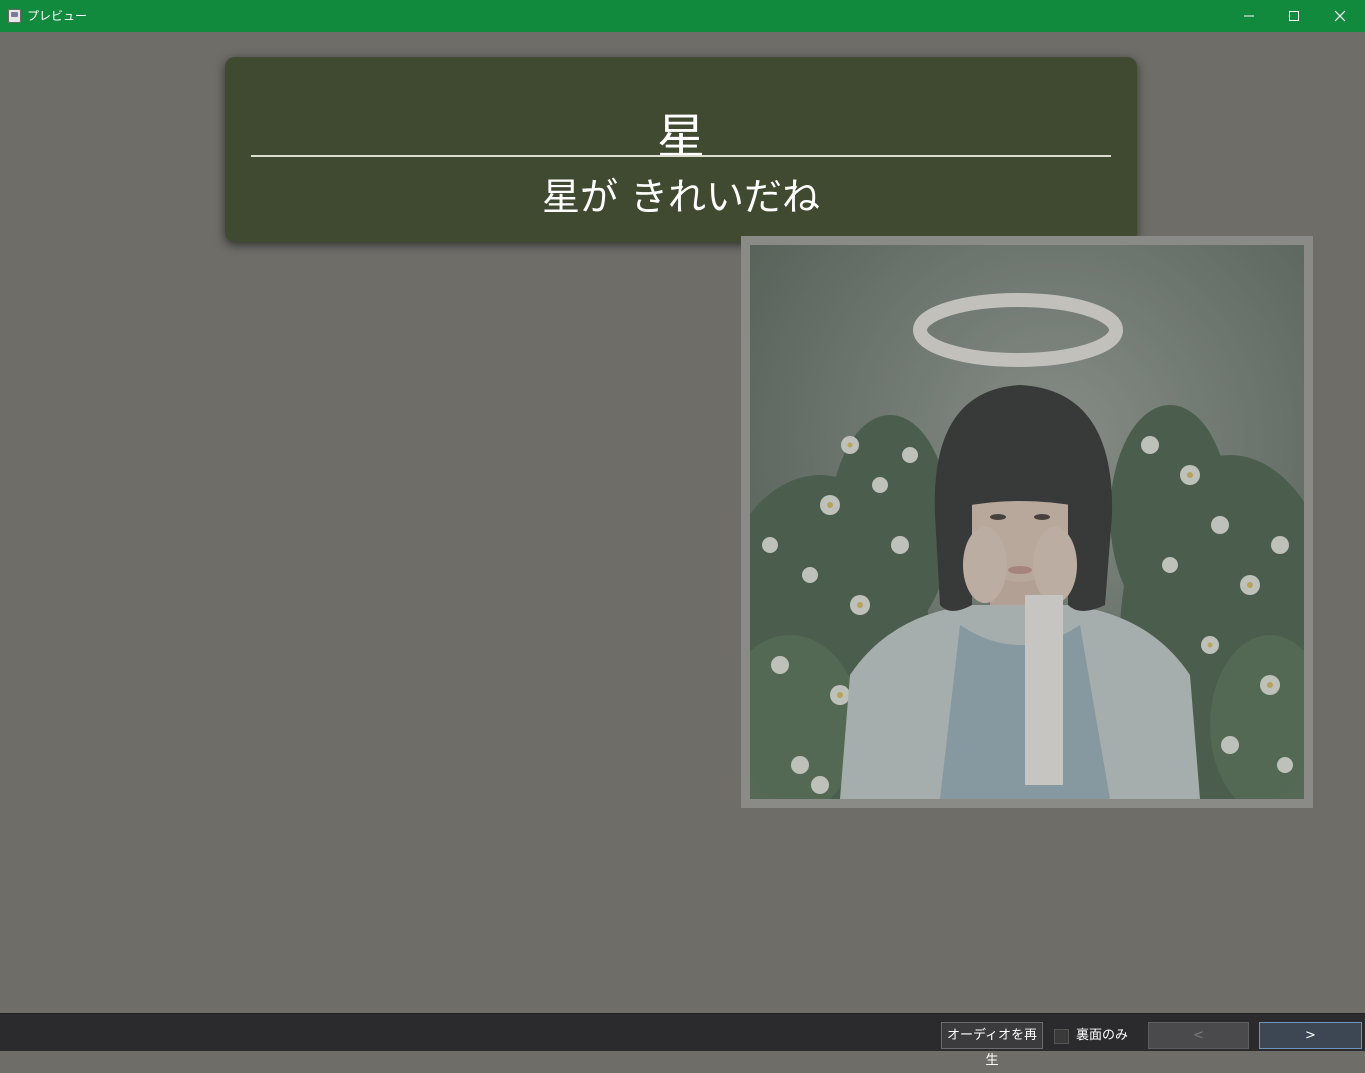 The width and height of the screenshot is (1365, 1073). What do you see at coordinates (681, 149) in the screenshot?
I see `card-preview: 星 星が きれいだね` at bounding box center [681, 149].